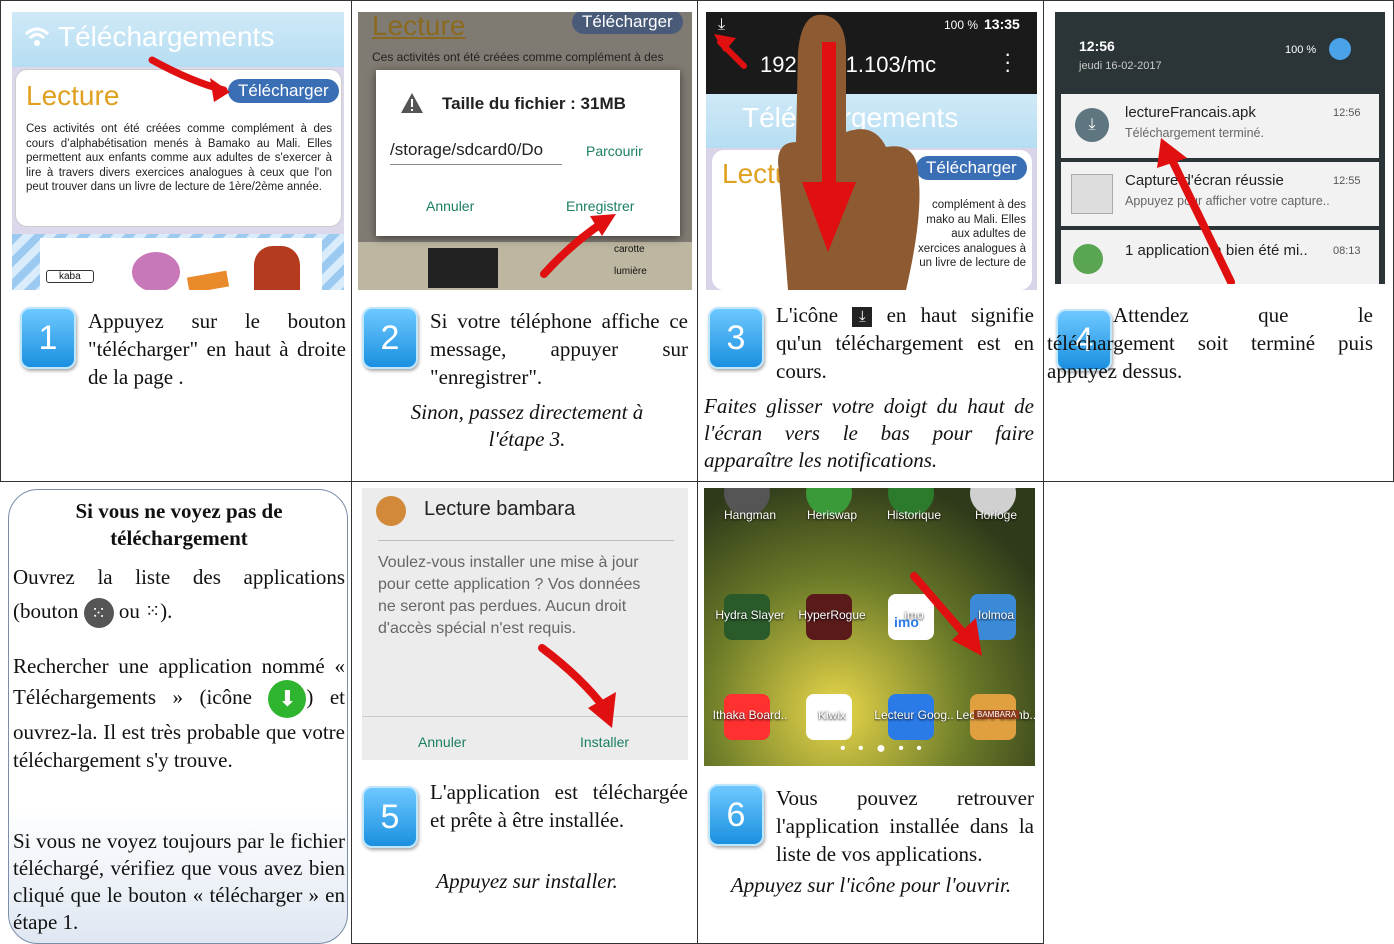 This screenshot has width=1394, height=944. I want to click on install-app-name: Lecture bambara, so click(500, 509).